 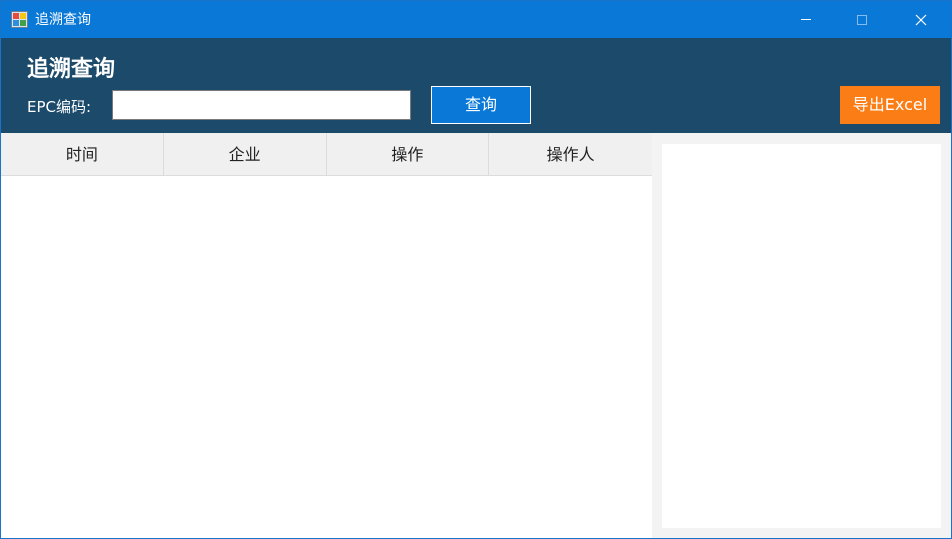 I want to click on app-icon, so click(x=19, y=19).